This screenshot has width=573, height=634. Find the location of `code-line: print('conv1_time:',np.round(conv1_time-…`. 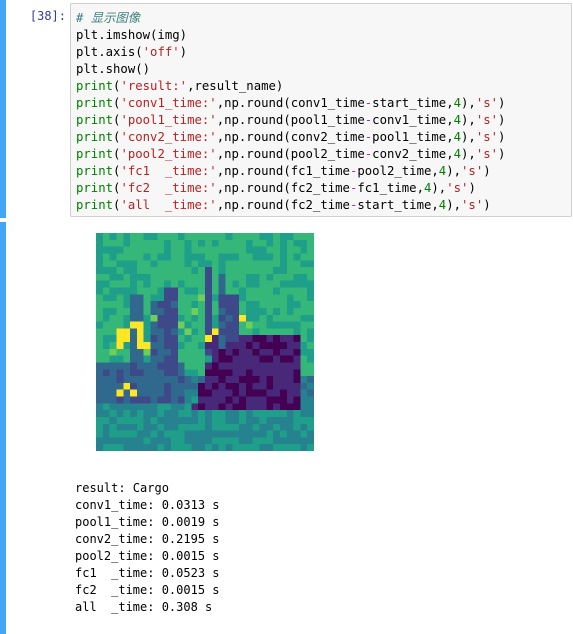

code-line: print('conv1_time:',np.round(conv1_time-… is located at coordinates (290, 103).